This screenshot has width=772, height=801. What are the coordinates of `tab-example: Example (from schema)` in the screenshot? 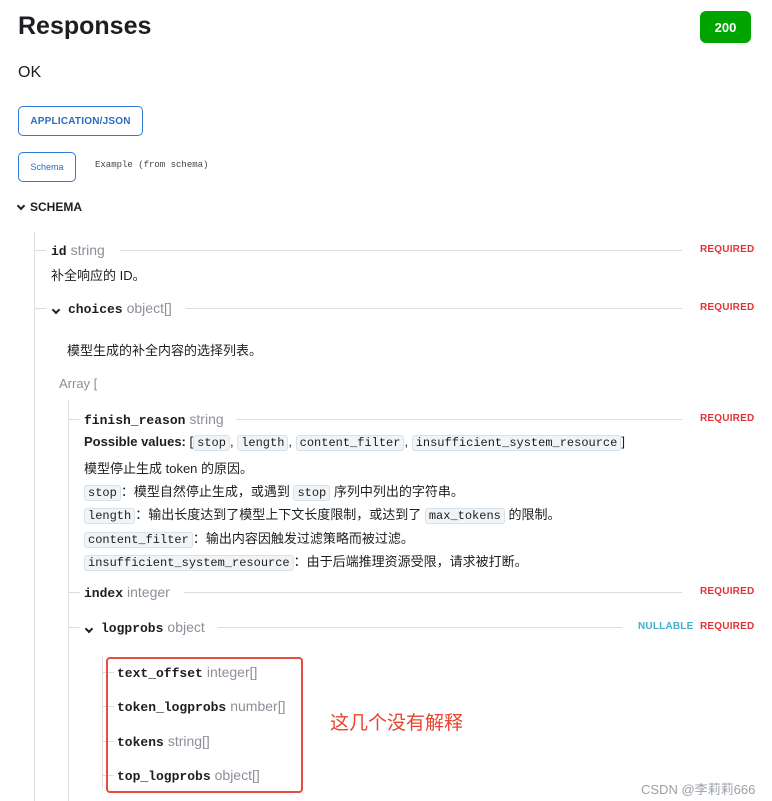 It's located at (151, 165).